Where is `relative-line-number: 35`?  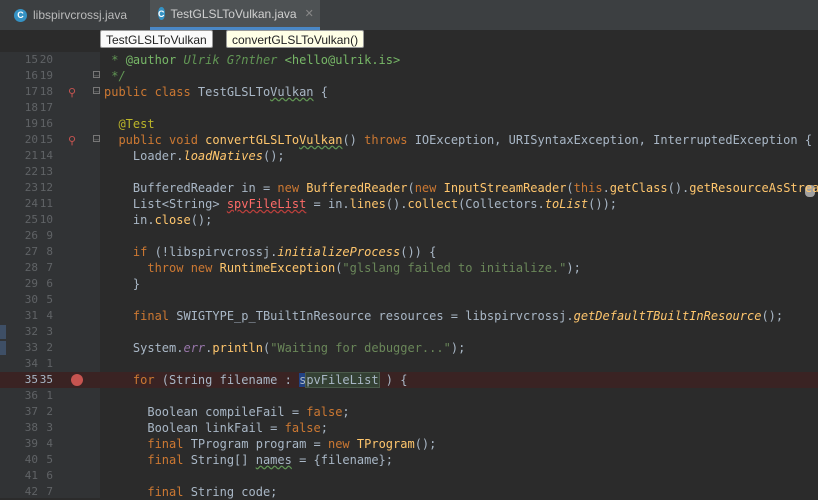 relative-line-number: 35 is located at coordinates (46, 379).